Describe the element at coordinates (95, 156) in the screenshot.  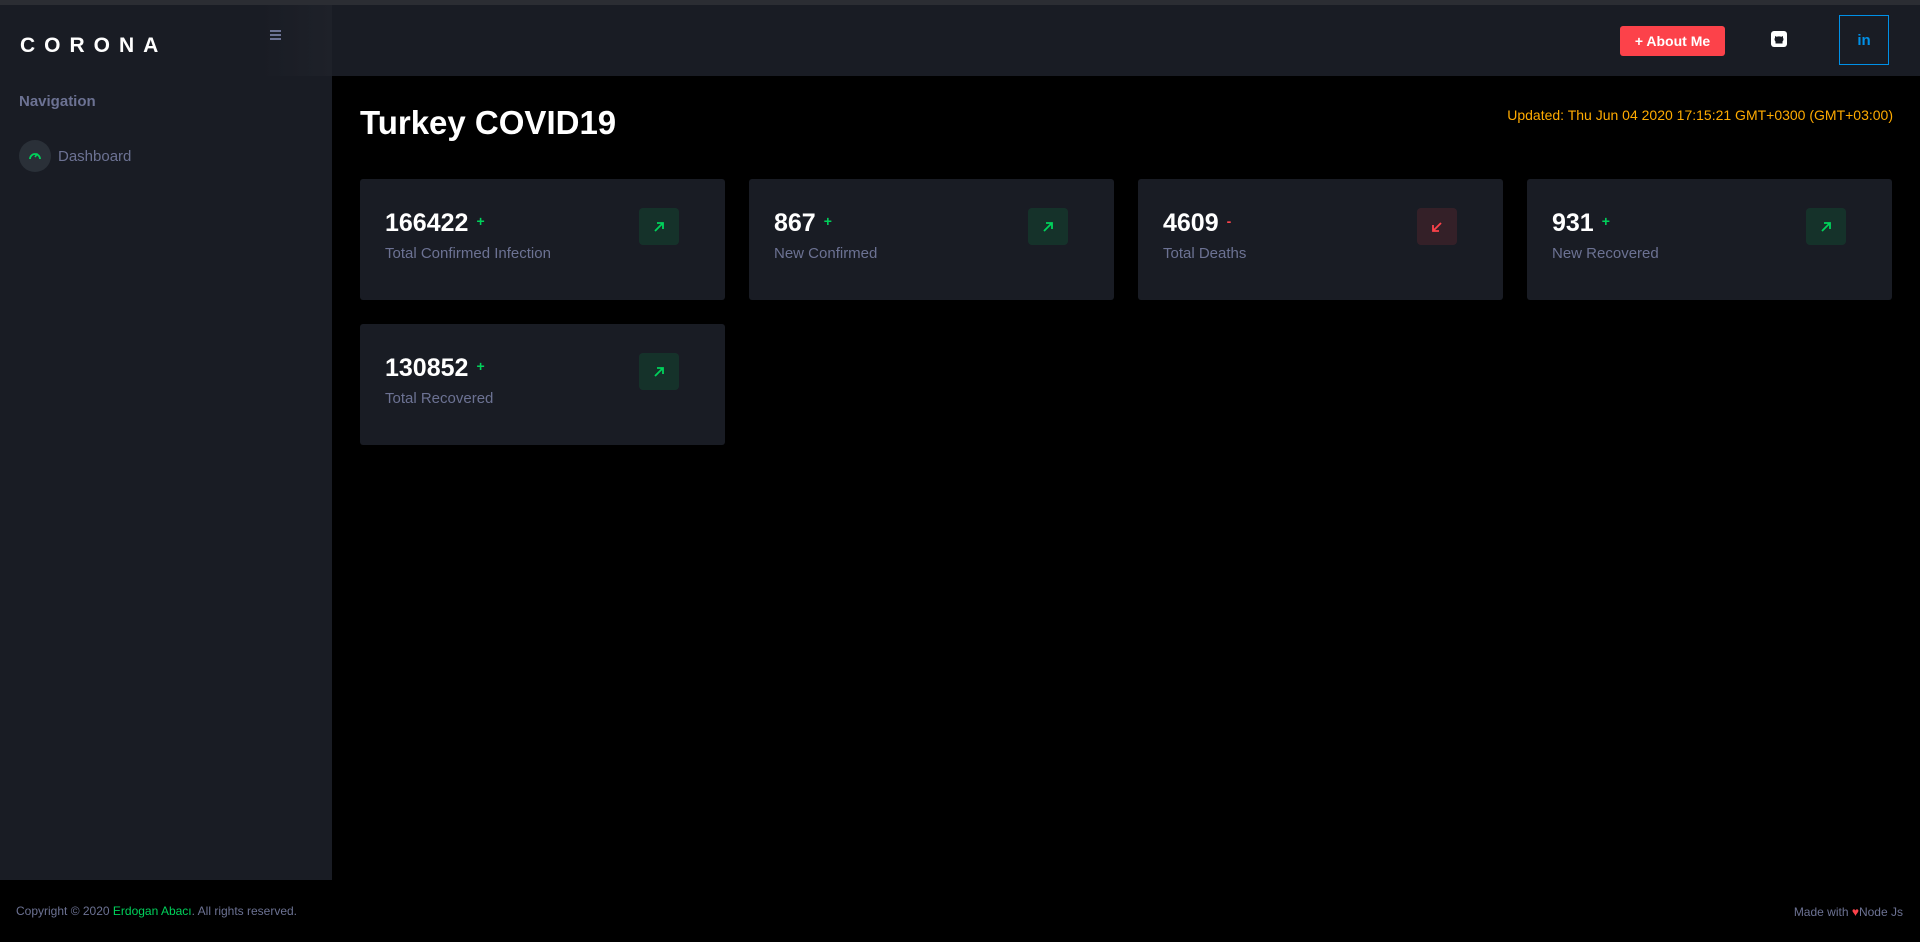
I see `sidebar-item-label: Dashboard` at that location.